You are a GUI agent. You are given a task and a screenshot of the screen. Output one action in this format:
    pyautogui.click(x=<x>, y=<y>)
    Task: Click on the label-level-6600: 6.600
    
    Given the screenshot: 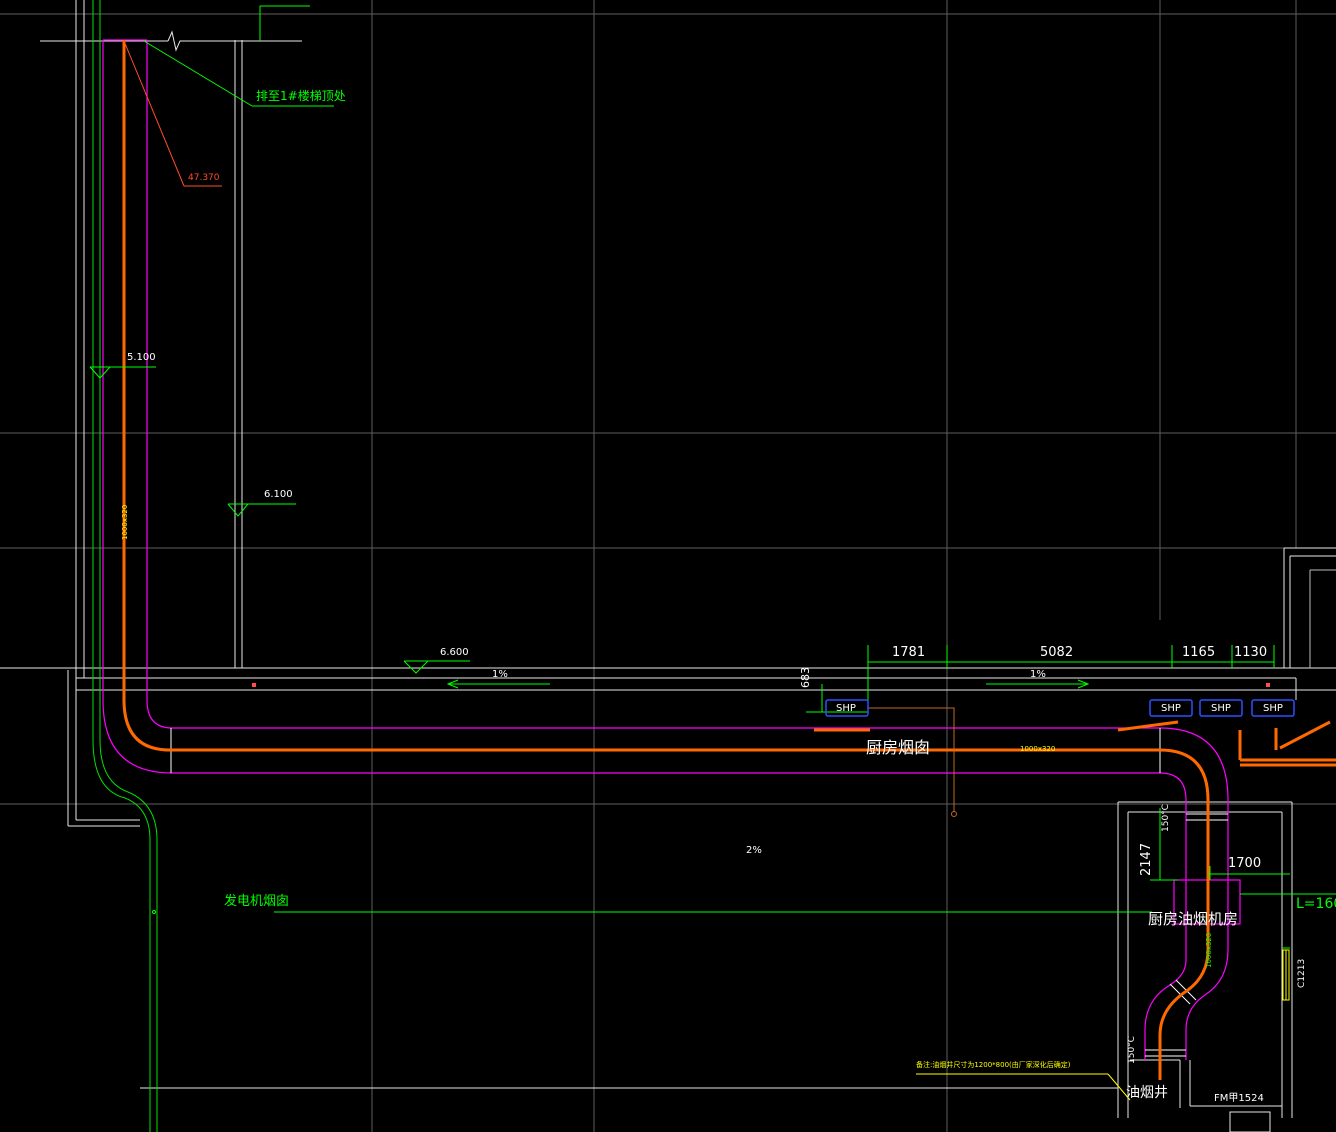 What is the action you would take?
    pyautogui.click(x=454, y=652)
    